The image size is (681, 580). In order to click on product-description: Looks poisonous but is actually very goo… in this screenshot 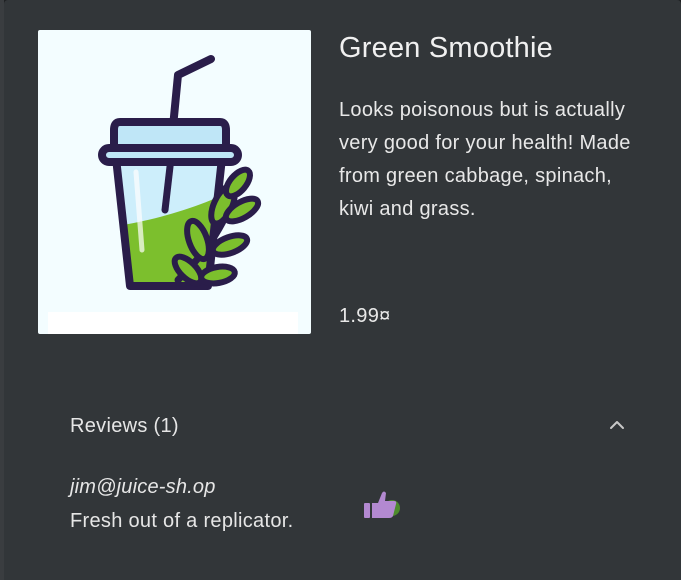, I will do `click(485, 159)`.